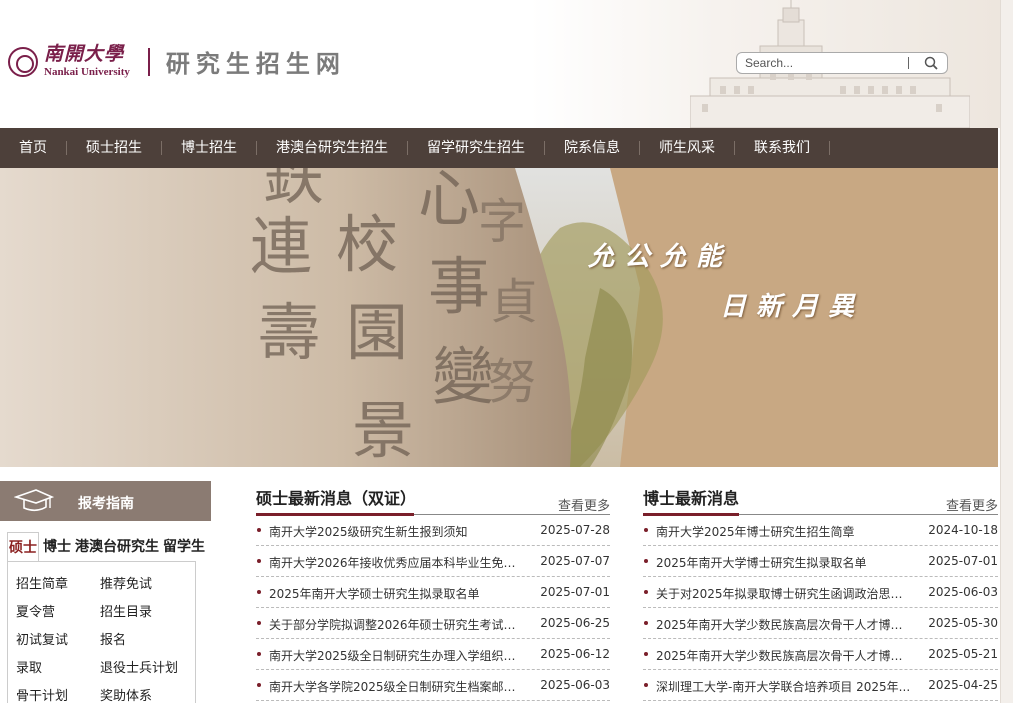  What do you see at coordinates (825, 63) in the screenshot?
I see `search-input` at bounding box center [825, 63].